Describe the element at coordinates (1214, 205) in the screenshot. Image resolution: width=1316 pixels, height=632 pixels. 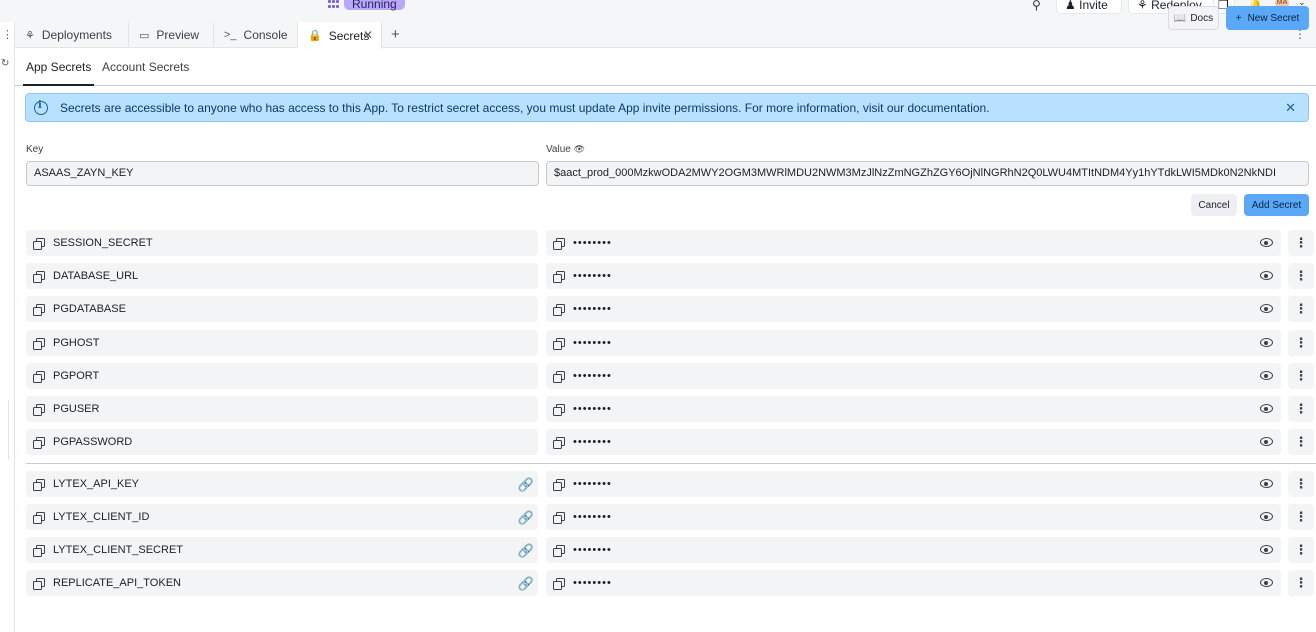
I see `cancel-button: Cancel` at that location.